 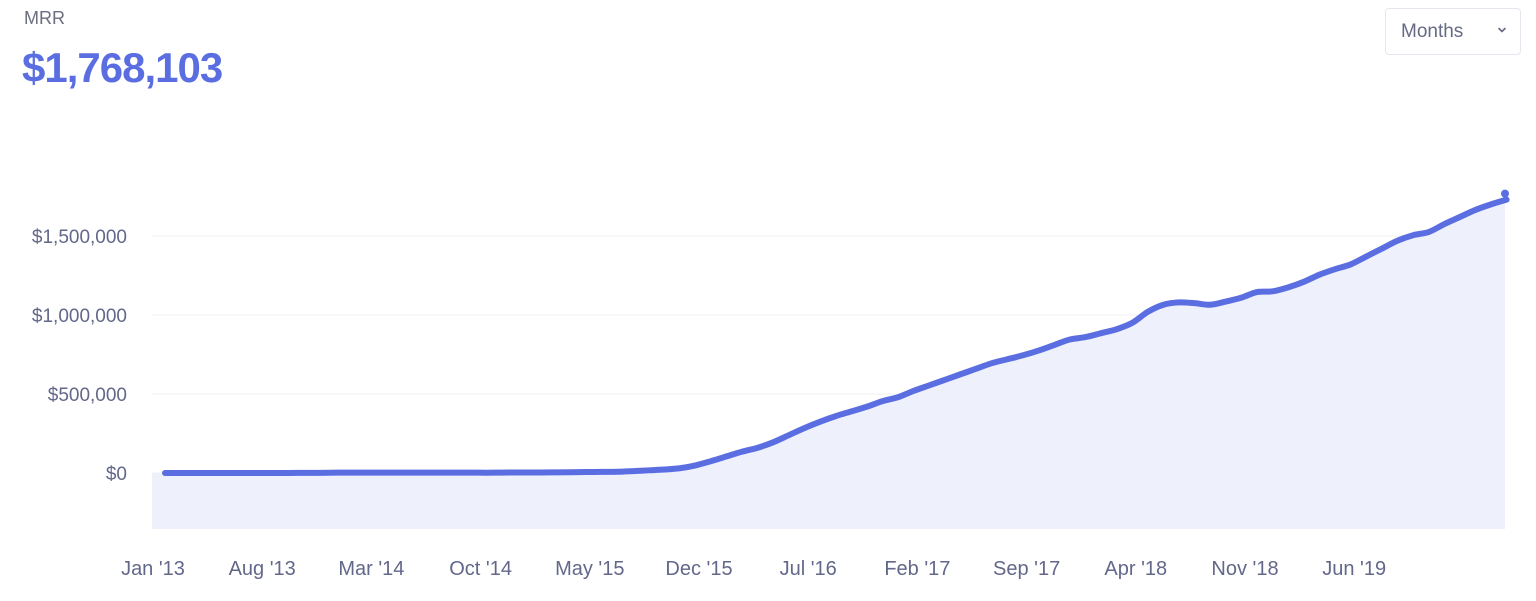 What do you see at coordinates (1244, 569) in the screenshot?
I see `x-tick-label: Nov '18` at bounding box center [1244, 569].